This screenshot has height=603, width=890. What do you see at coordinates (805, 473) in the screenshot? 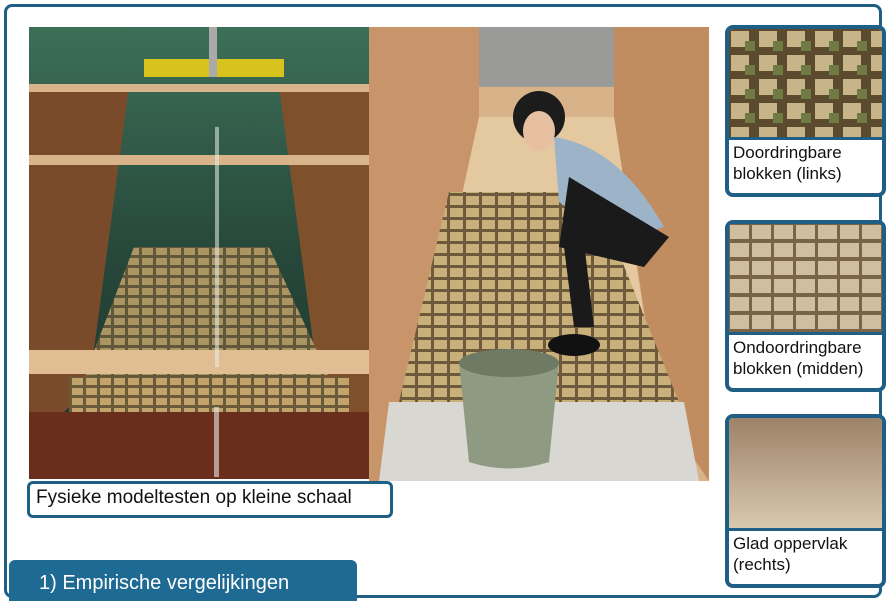
I see `smooth-surface-image` at bounding box center [805, 473].